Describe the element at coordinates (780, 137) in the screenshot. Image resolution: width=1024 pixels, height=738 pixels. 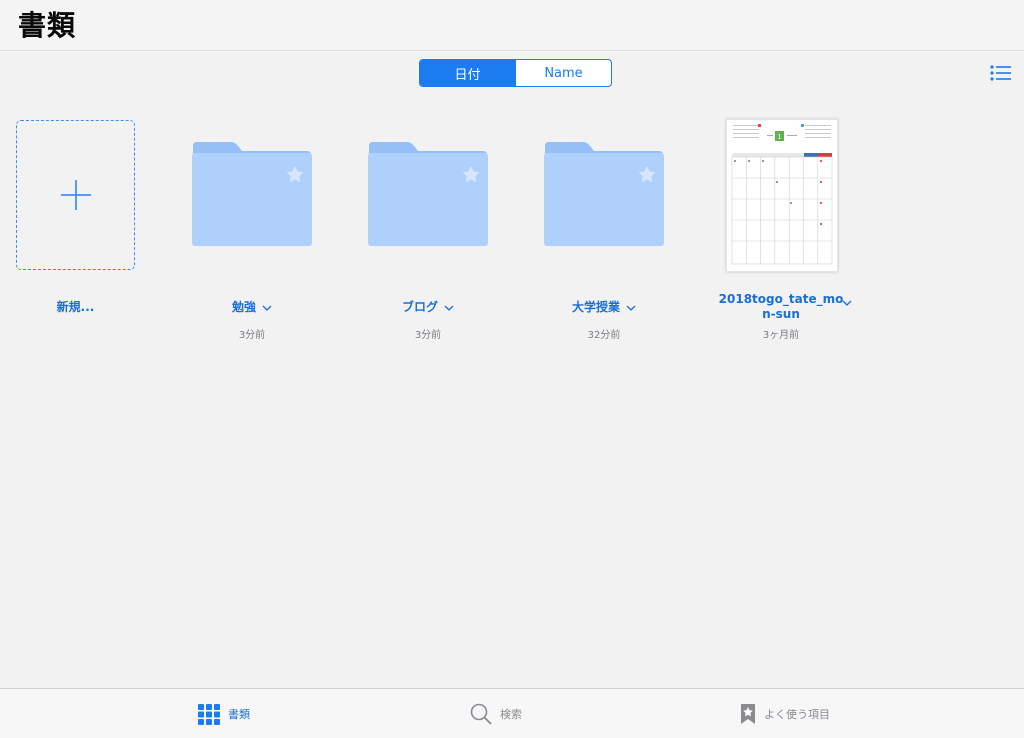
I see `svg-text: 1` at that location.